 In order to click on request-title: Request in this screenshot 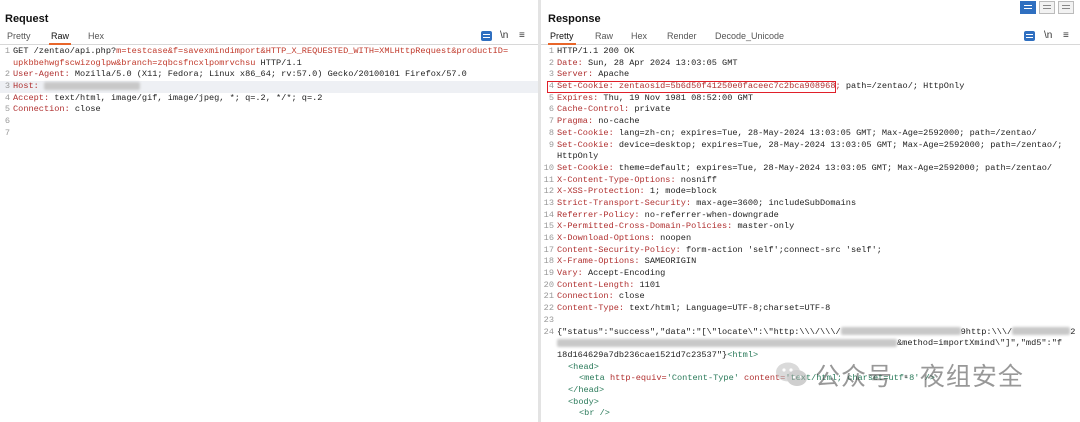, I will do `click(27, 19)`.